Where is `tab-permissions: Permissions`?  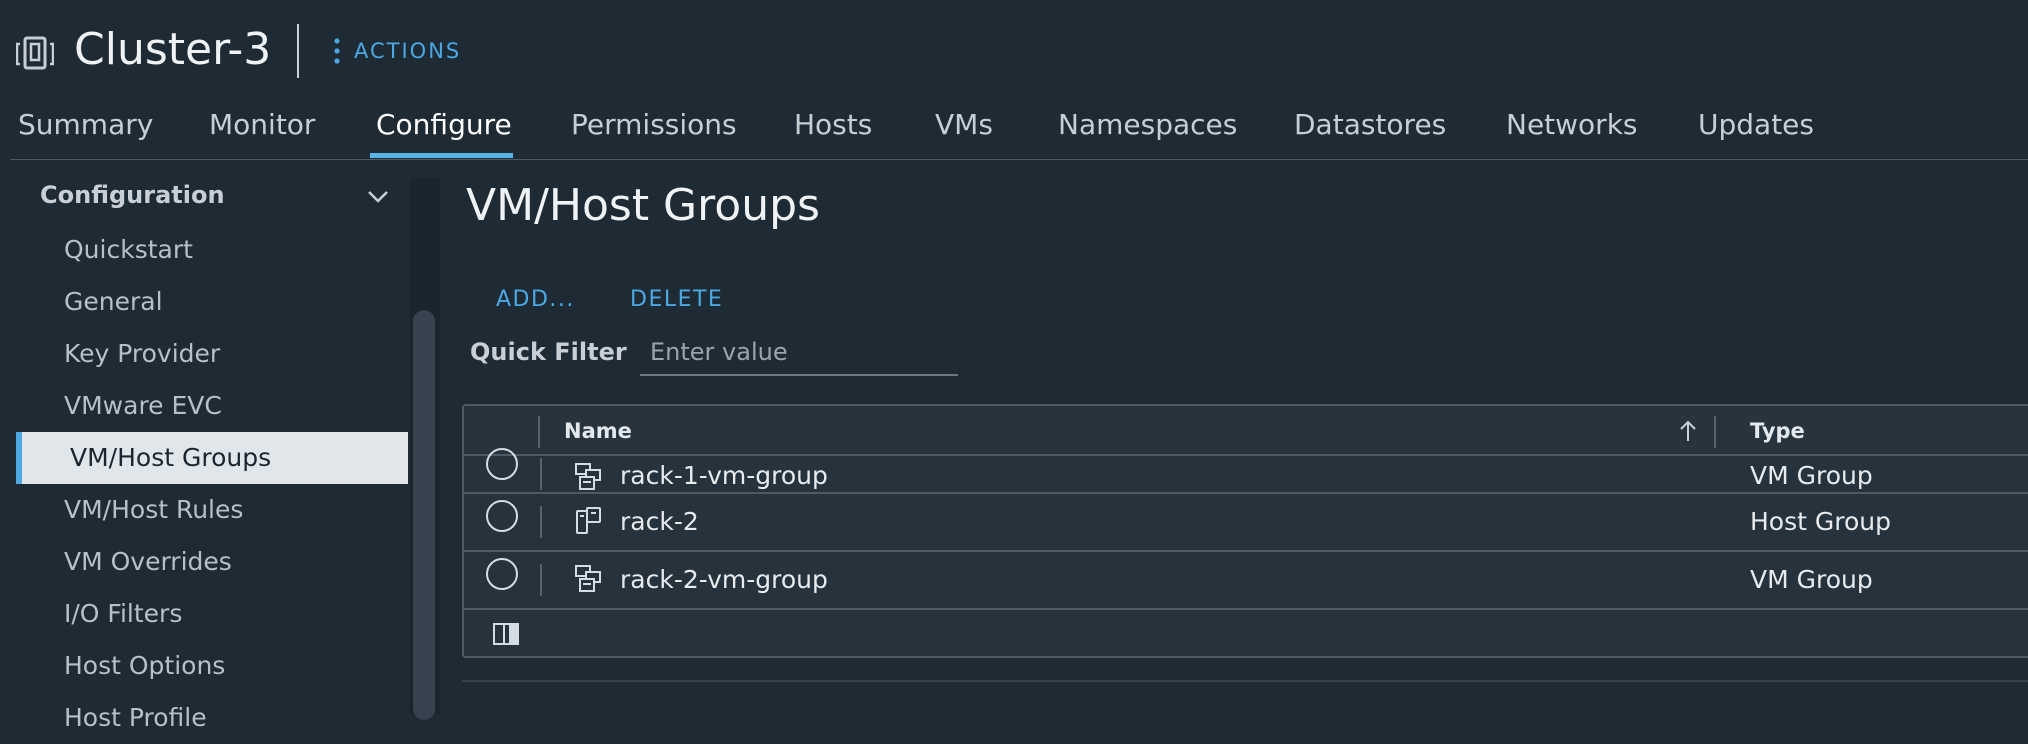
tab-permissions: Permissions is located at coordinates (654, 130).